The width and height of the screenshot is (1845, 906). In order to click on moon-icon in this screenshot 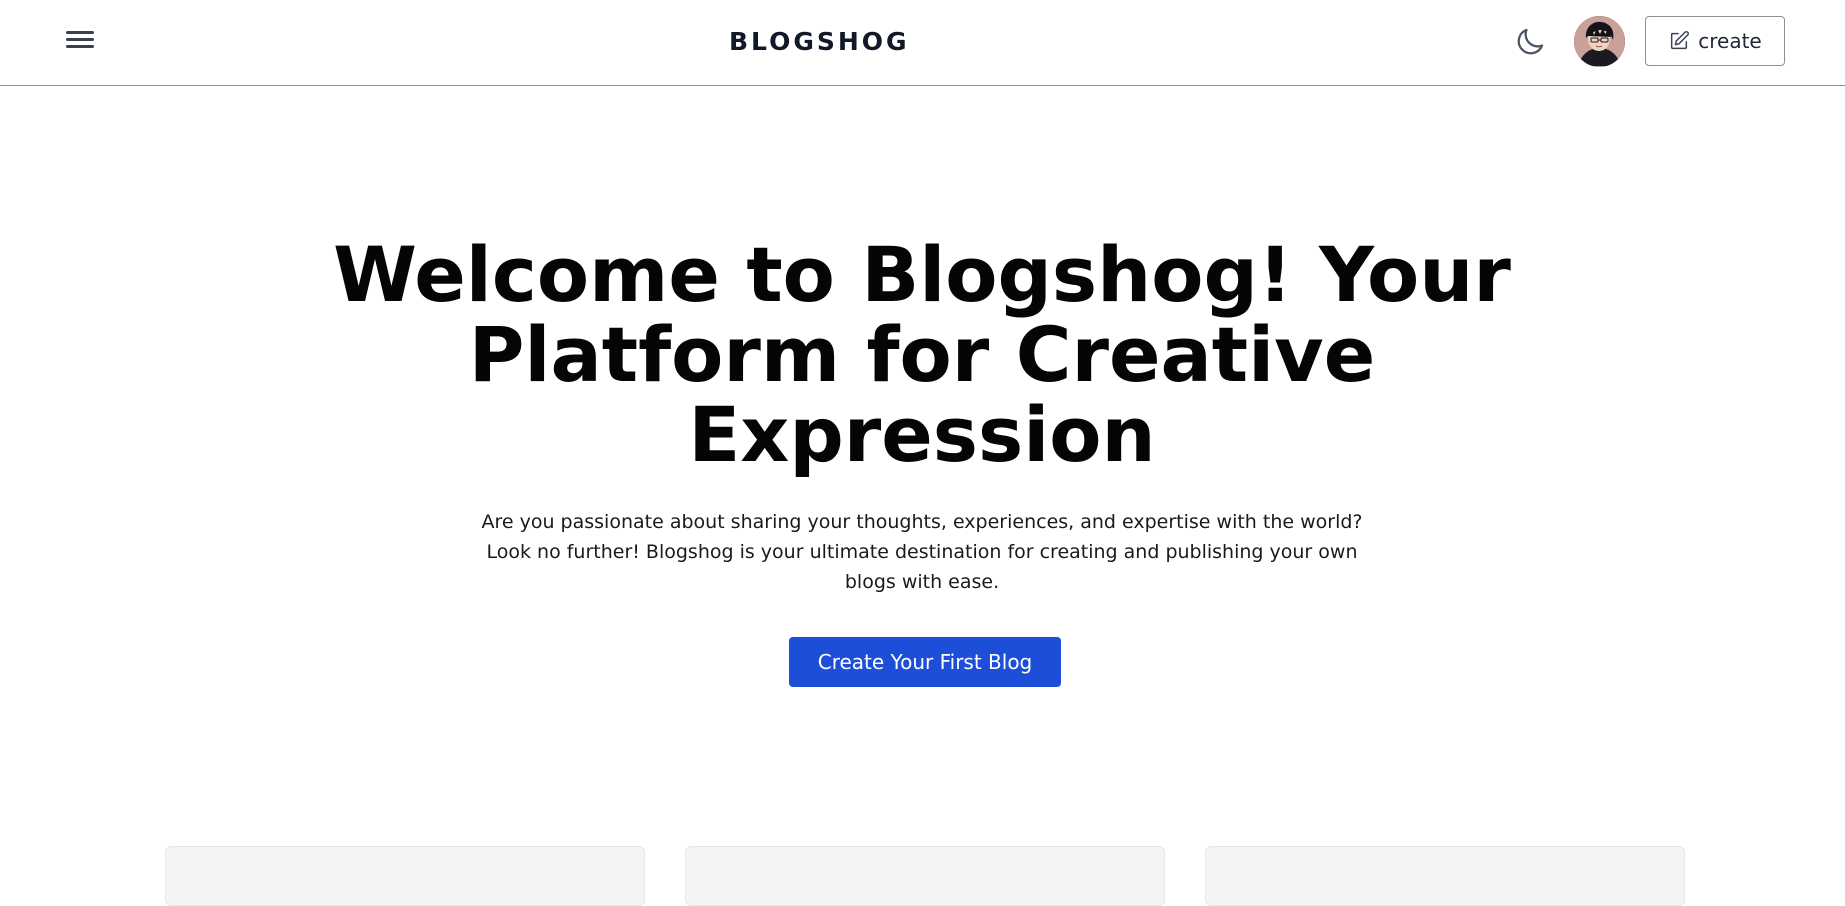, I will do `click(1530, 42)`.